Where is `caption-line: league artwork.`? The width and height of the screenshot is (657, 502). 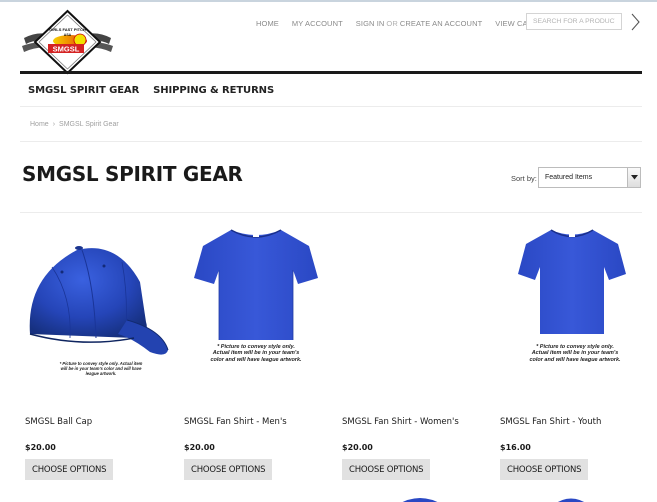
caption-line: league artwork. is located at coordinates (101, 373).